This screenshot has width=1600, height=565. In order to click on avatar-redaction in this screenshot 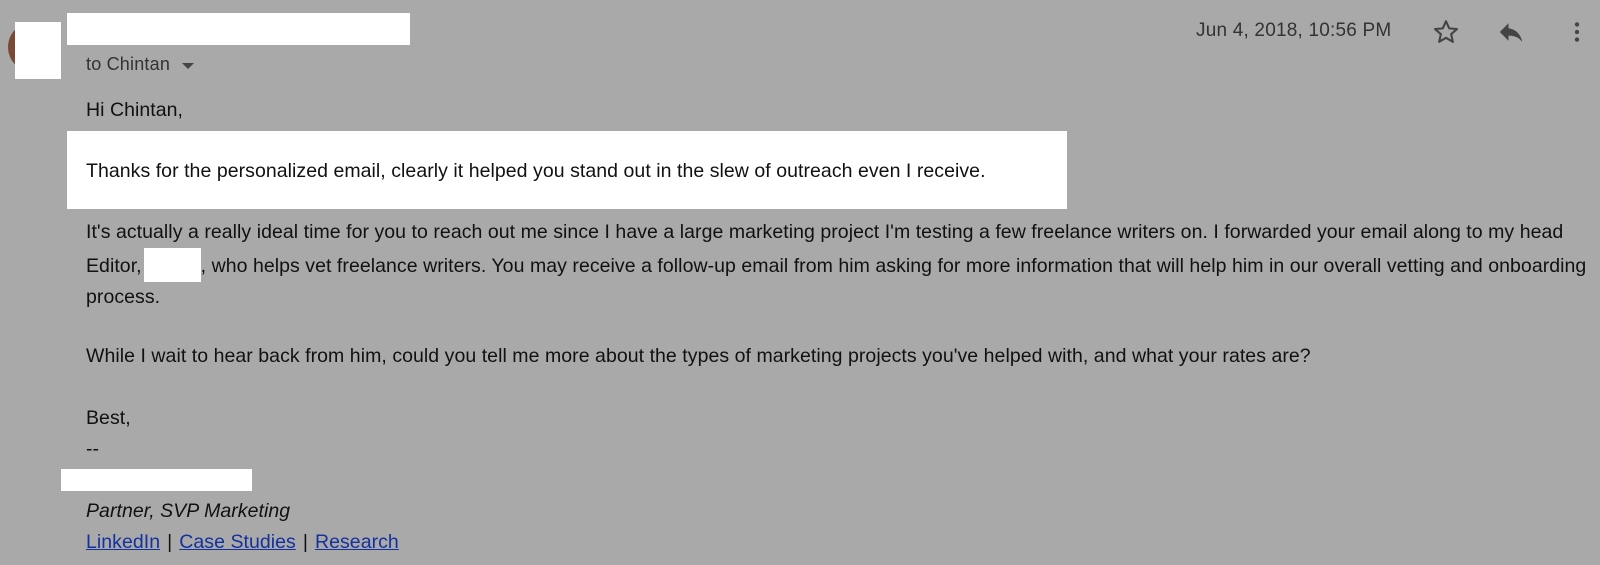, I will do `click(38, 50)`.